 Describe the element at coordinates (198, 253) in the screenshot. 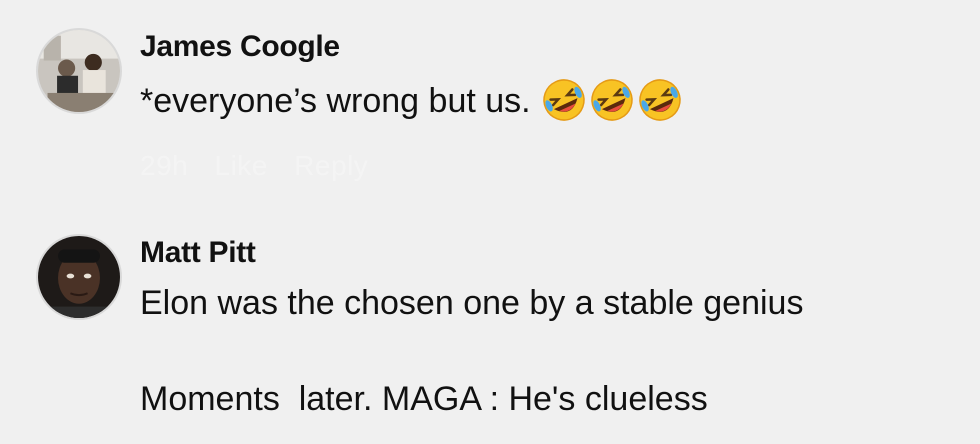

I see `comment-author: Matt Pitt` at that location.